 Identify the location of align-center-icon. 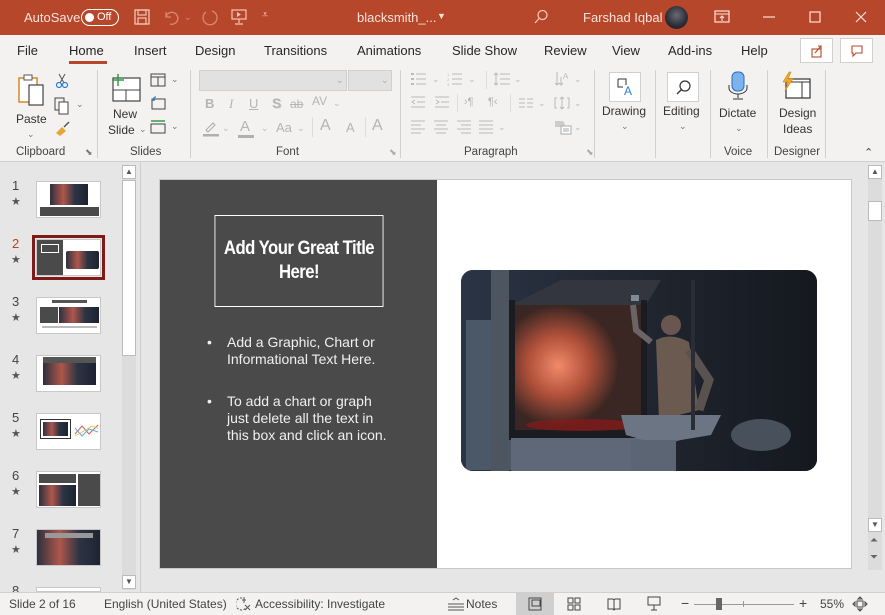
(441, 127).